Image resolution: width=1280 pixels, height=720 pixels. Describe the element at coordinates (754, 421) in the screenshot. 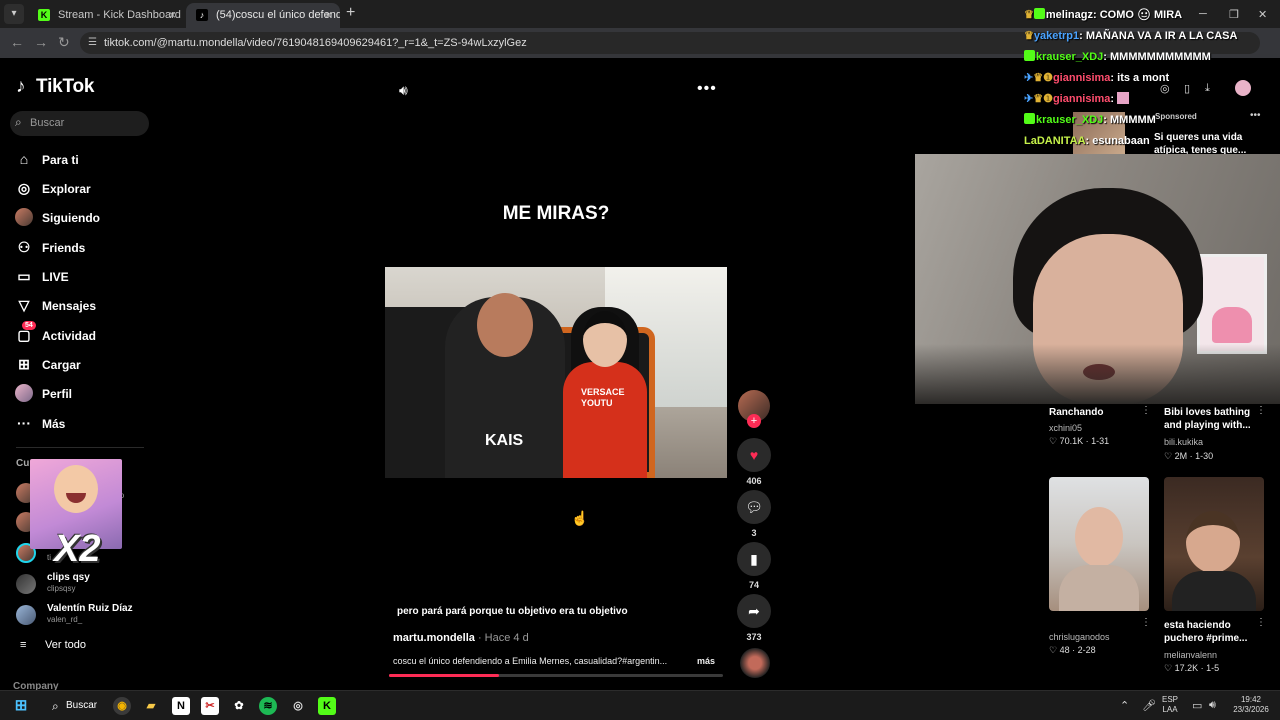

I see `follow-plus-icon: +` at that location.